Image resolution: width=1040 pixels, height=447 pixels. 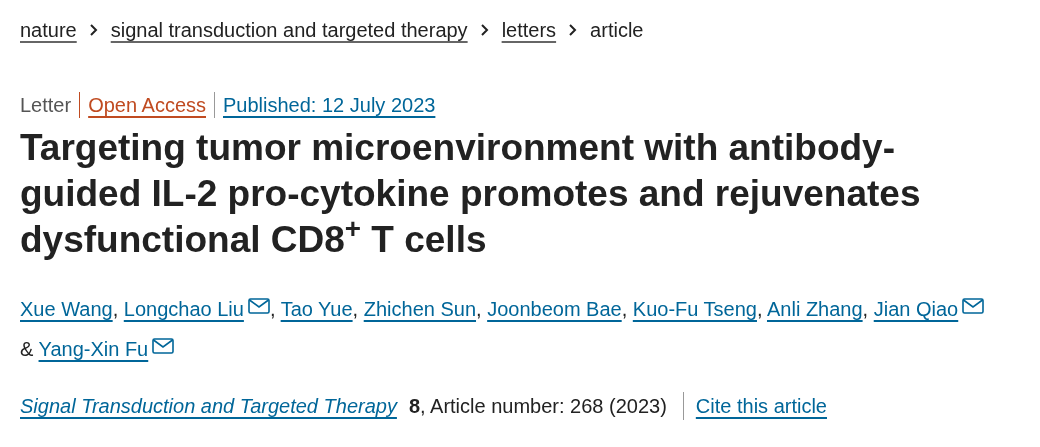 I want to click on cite-link: Cite this article, so click(x=755, y=406).